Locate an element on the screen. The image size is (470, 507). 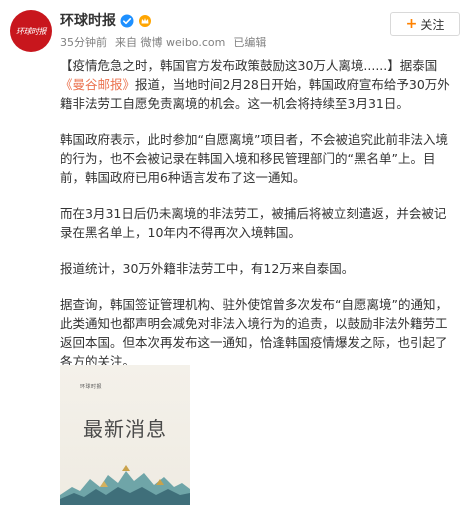
post-image-thumbnail: 环球时报 最新消息 is located at coordinates (125, 435).